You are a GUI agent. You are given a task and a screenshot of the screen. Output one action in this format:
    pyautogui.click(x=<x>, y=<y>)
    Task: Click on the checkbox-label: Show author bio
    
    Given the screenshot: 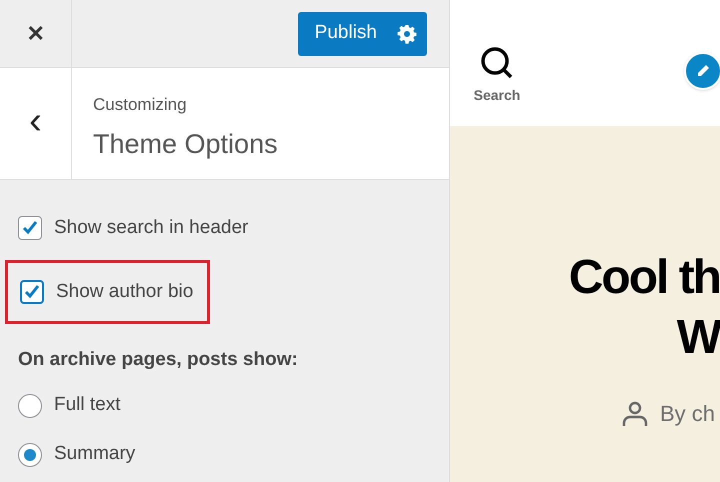 What is the action you would take?
    pyautogui.click(x=125, y=292)
    